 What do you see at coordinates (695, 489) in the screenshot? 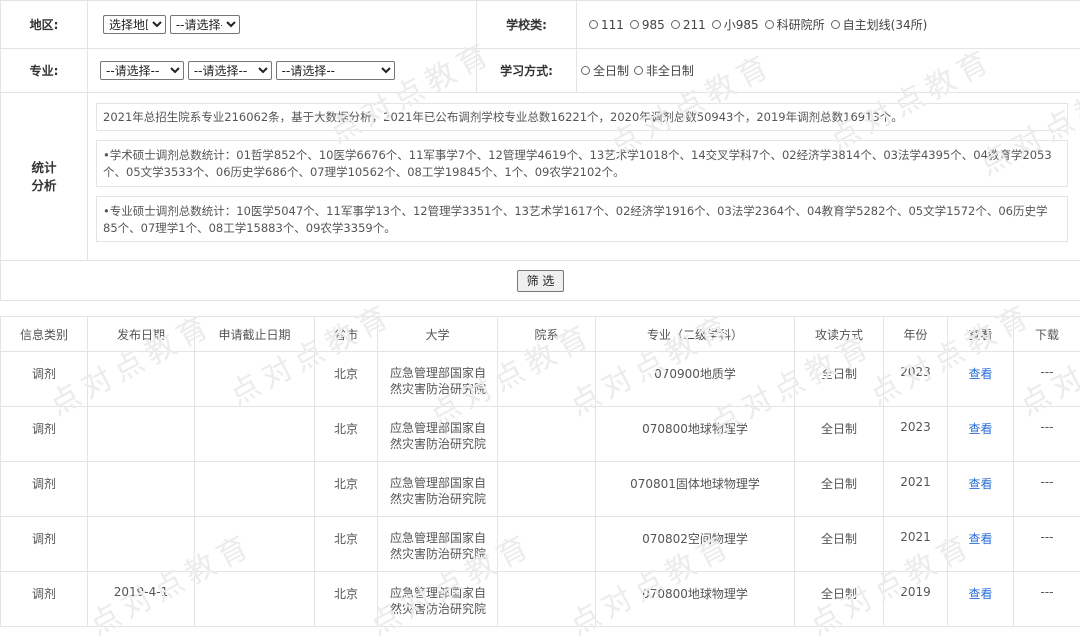
I see `major-cell: 070801固体地球物理学` at bounding box center [695, 489].